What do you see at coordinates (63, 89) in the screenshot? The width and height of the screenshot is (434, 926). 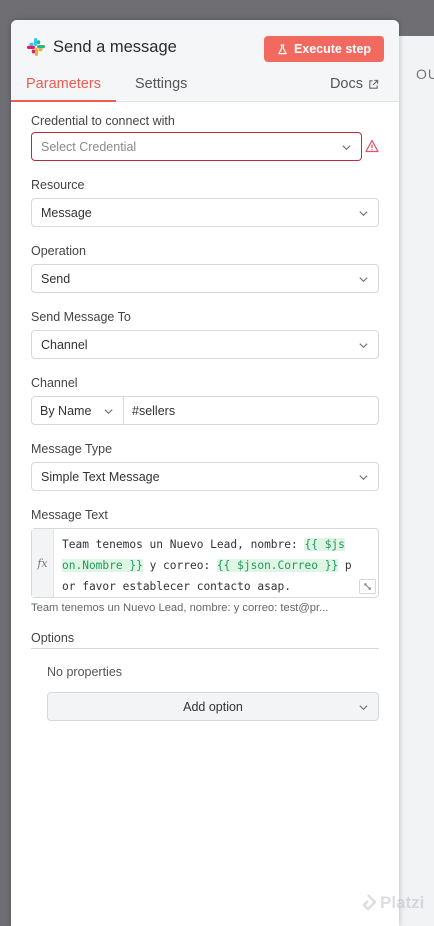 I see `tab-parameters: Parameters` at bounding box center [63, 89].